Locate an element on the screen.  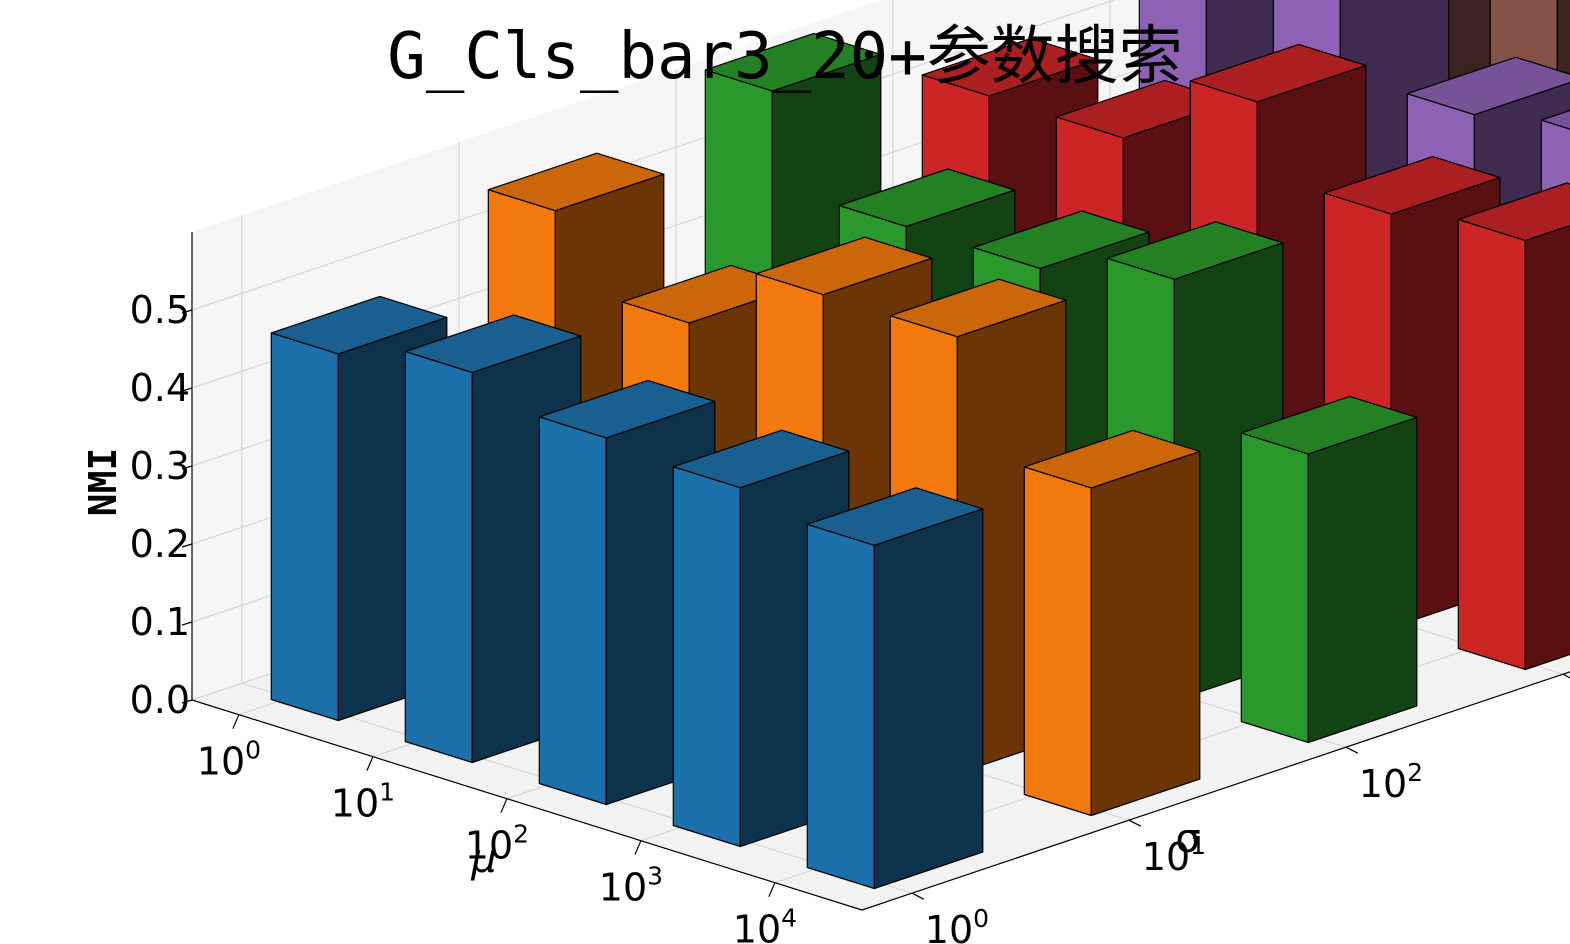
z-tick-label: 0.2 is located at coordinates (160, 544).